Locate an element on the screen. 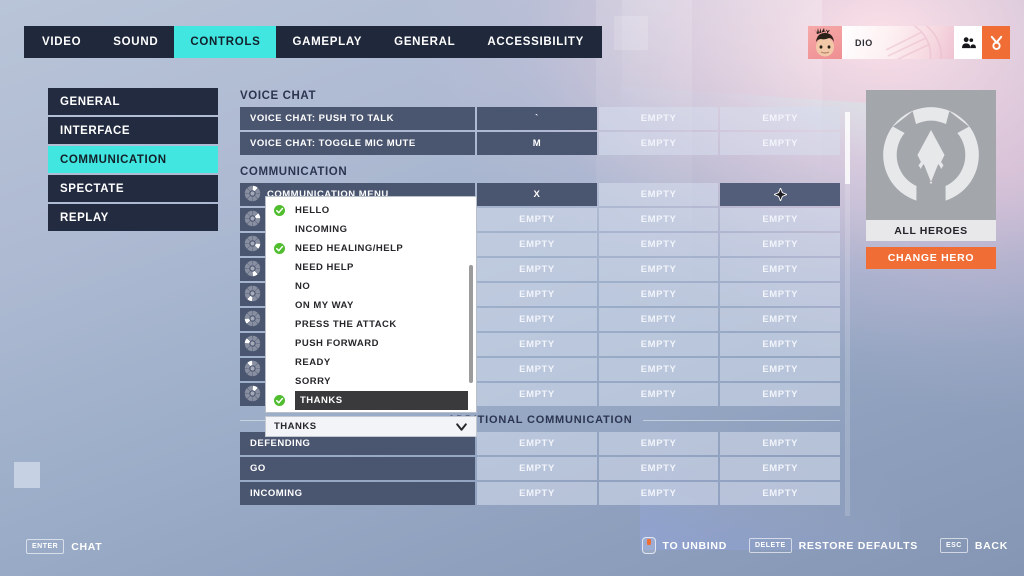  medal-icon is located at coordinates (996, 42).